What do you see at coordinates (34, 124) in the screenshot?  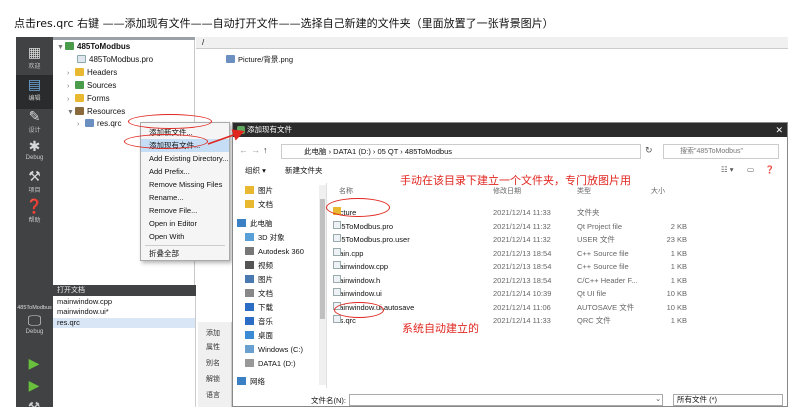 I see `mode-design: ✎ 设计` at bounding box center [34, 124].